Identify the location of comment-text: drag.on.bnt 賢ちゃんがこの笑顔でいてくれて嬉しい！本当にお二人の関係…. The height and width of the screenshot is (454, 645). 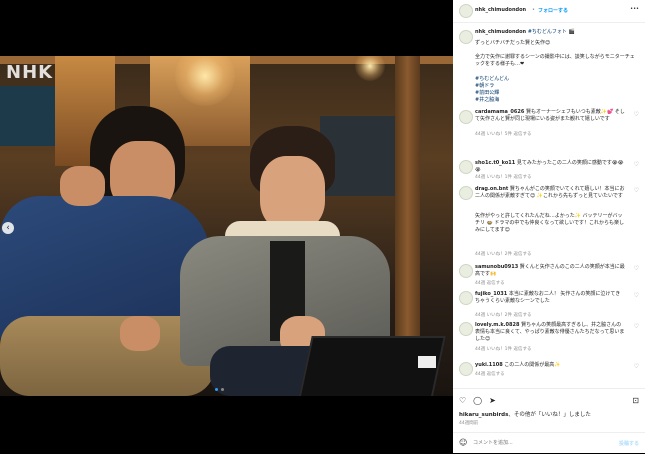
(550, 193).